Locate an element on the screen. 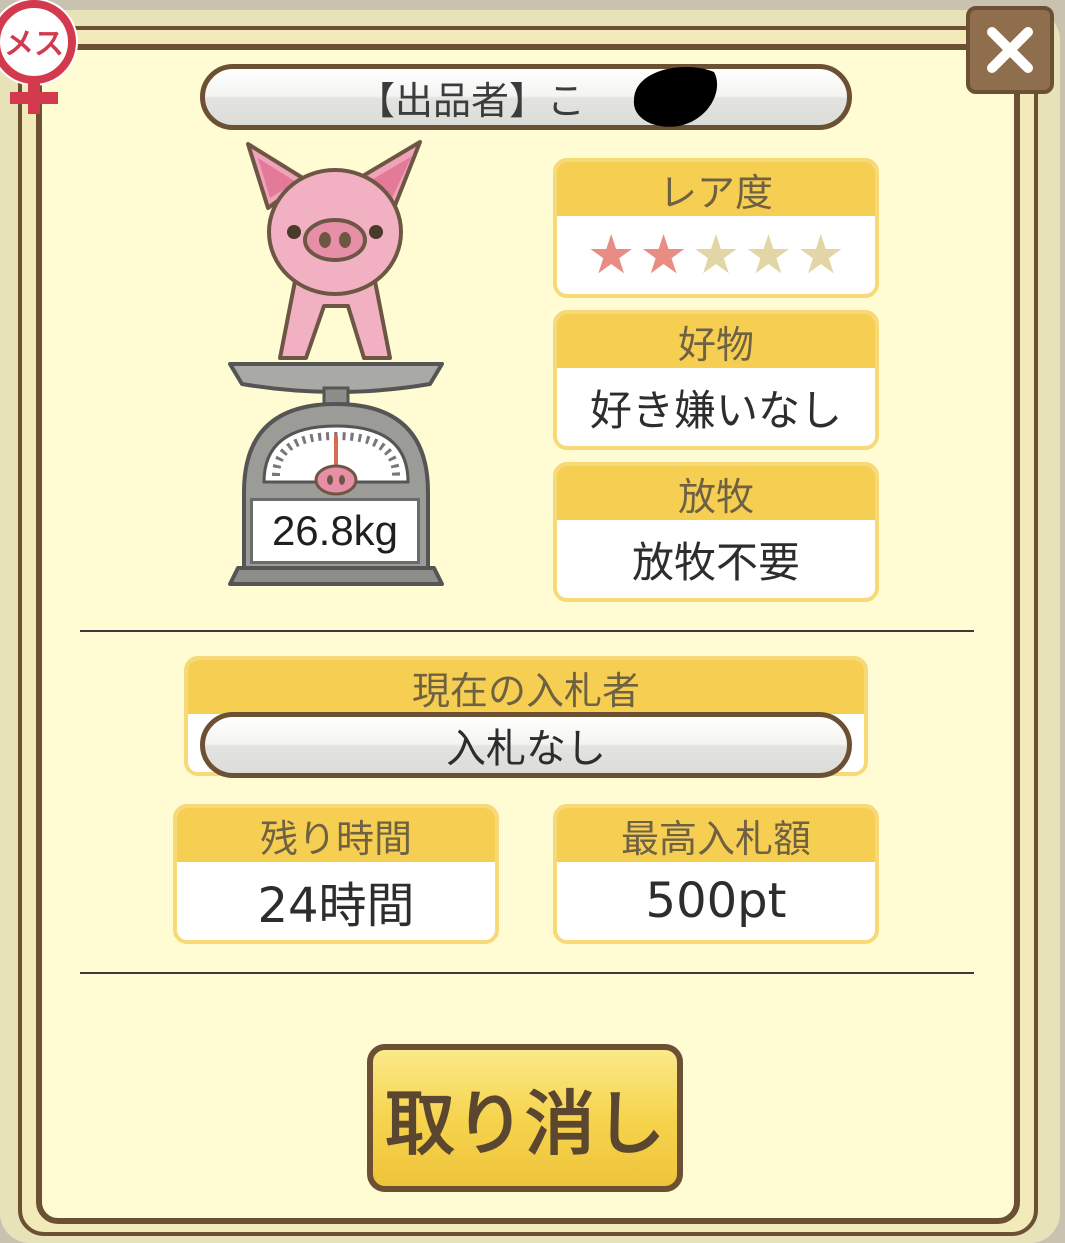 The height and width of the screenshot is (1243, 1065). time-remaining-value: 24時間 is located at coordinates (336, 906).